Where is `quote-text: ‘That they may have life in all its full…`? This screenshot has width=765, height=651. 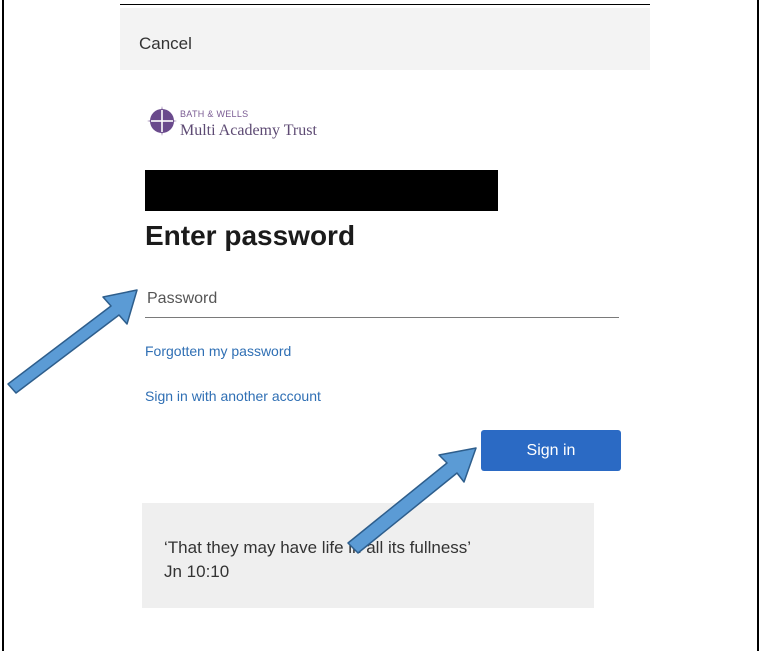 quote-text: ‘That they may have life in all its full… is located at coordinates (318, 547).